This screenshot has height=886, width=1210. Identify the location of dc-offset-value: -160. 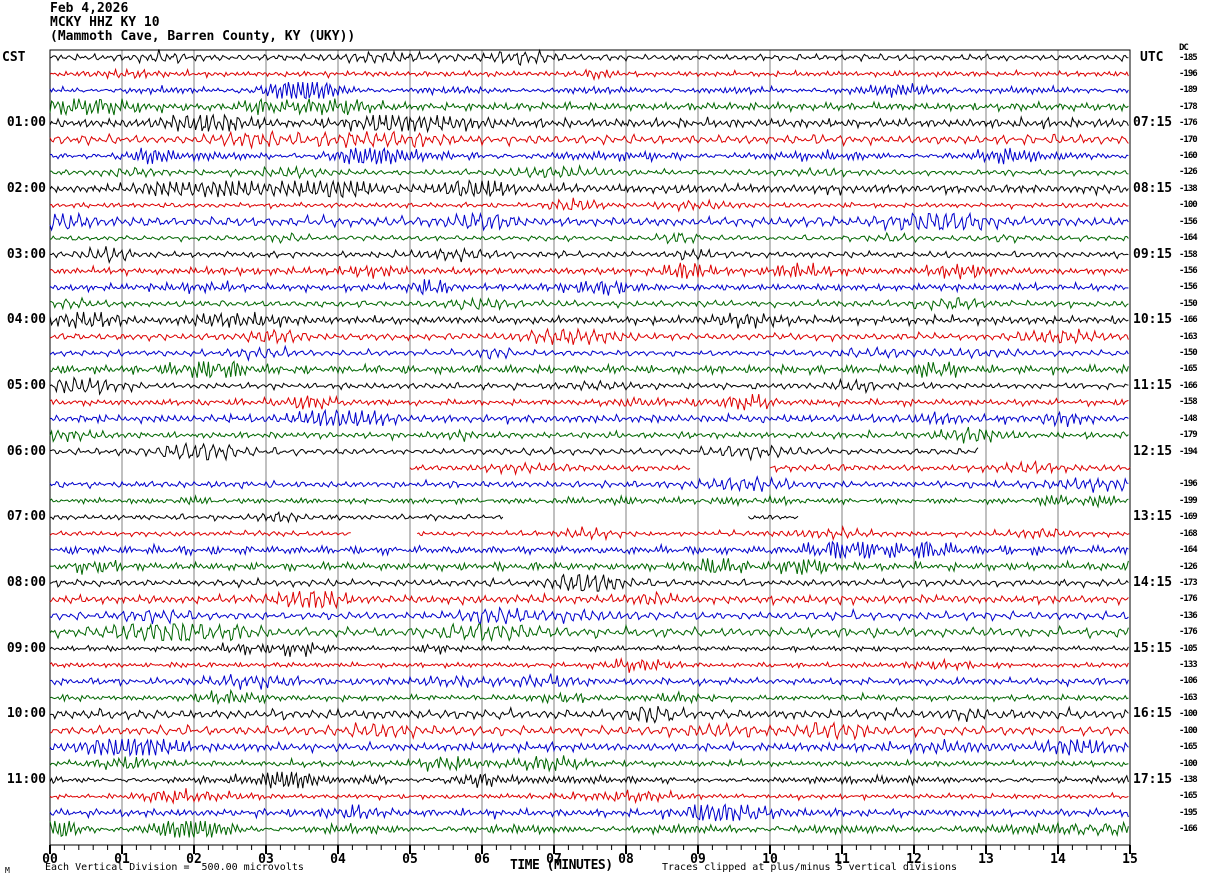
(1188, 156).